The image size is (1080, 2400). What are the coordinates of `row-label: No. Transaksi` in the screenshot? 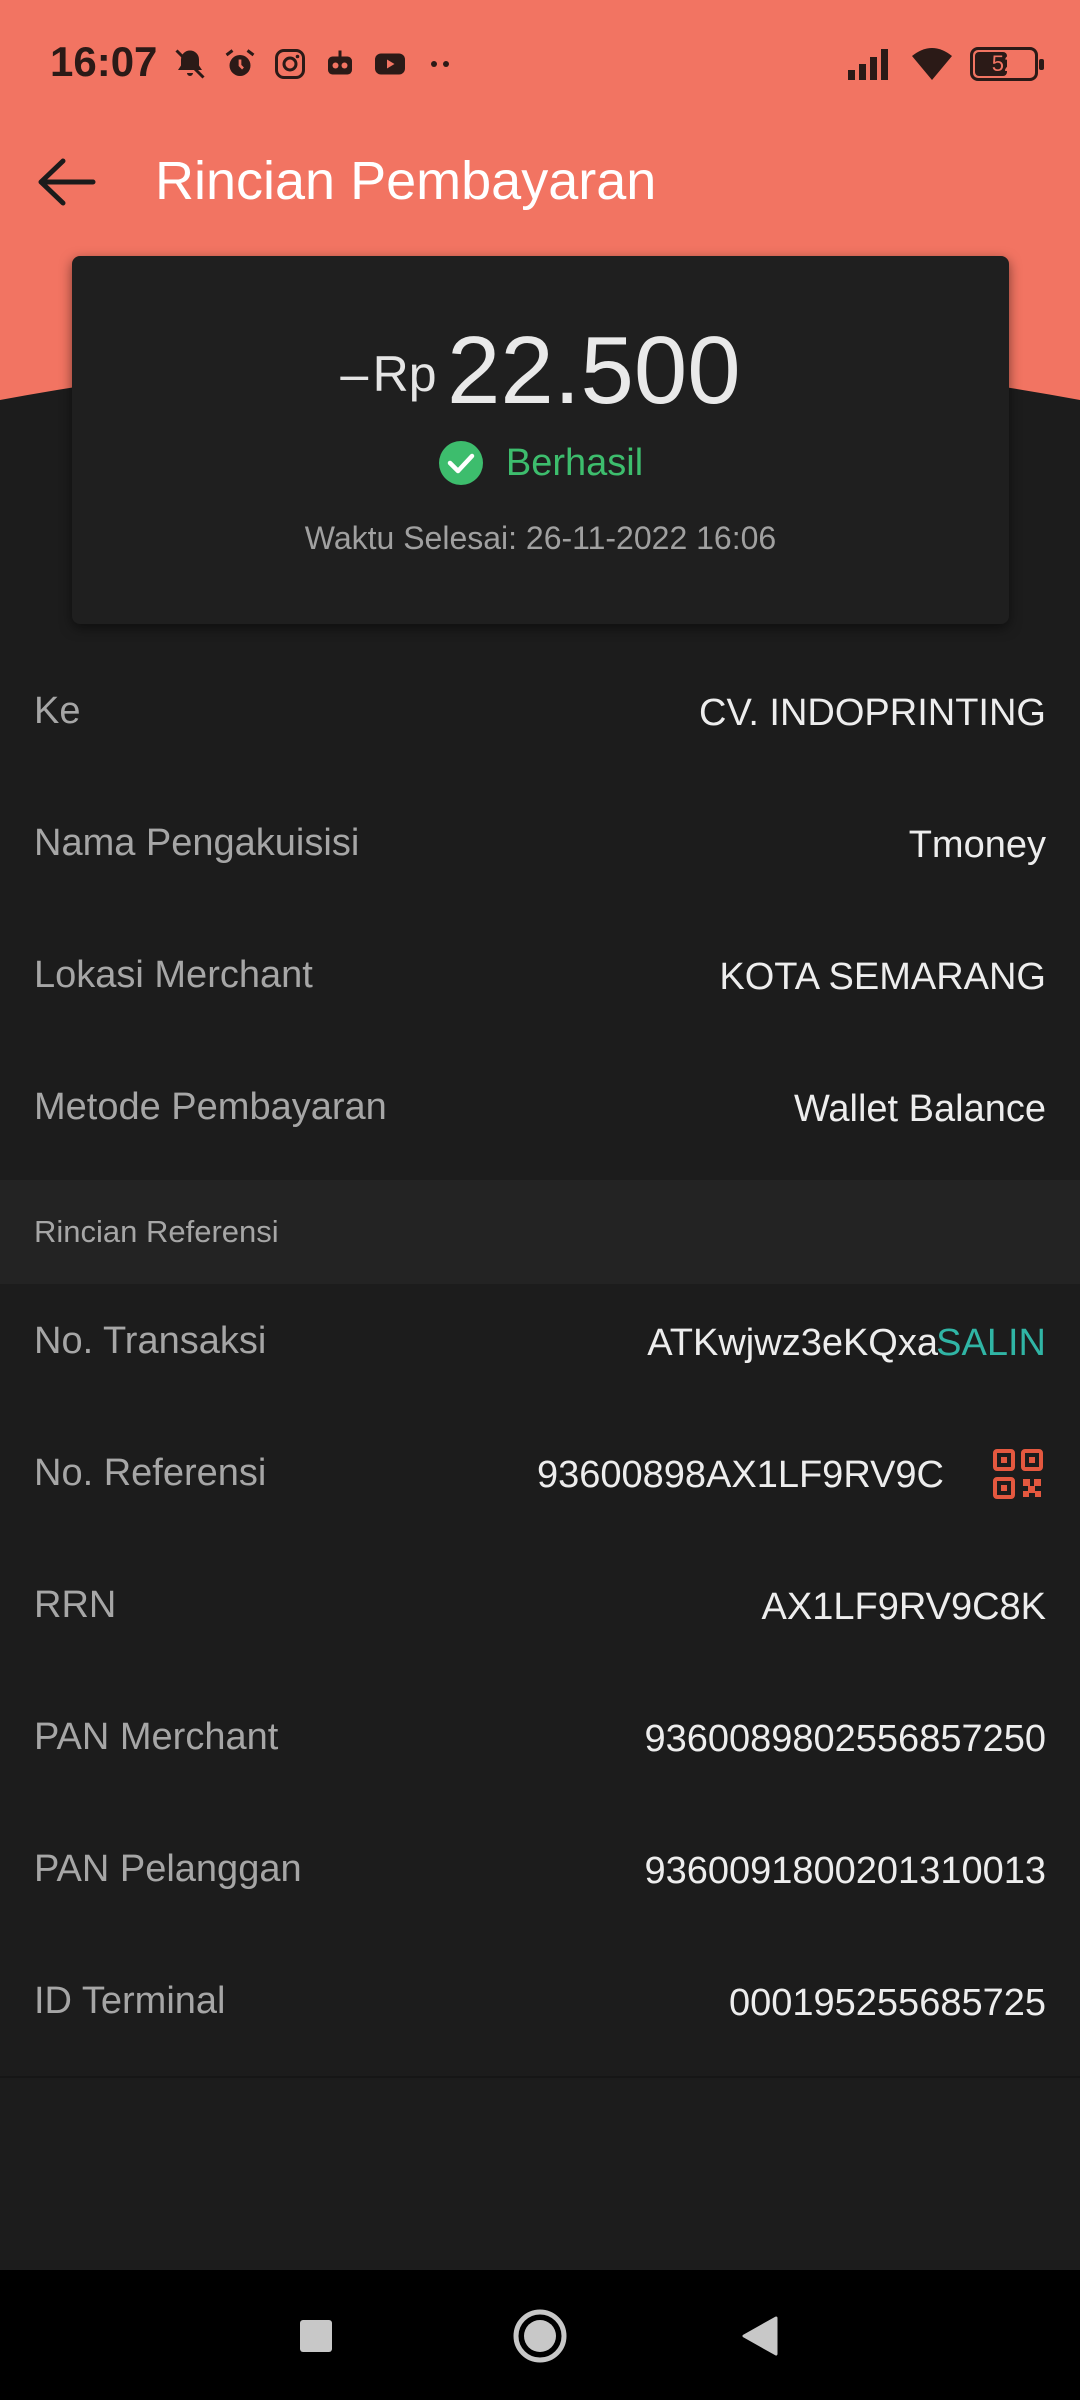 It's located at (150, 1341).